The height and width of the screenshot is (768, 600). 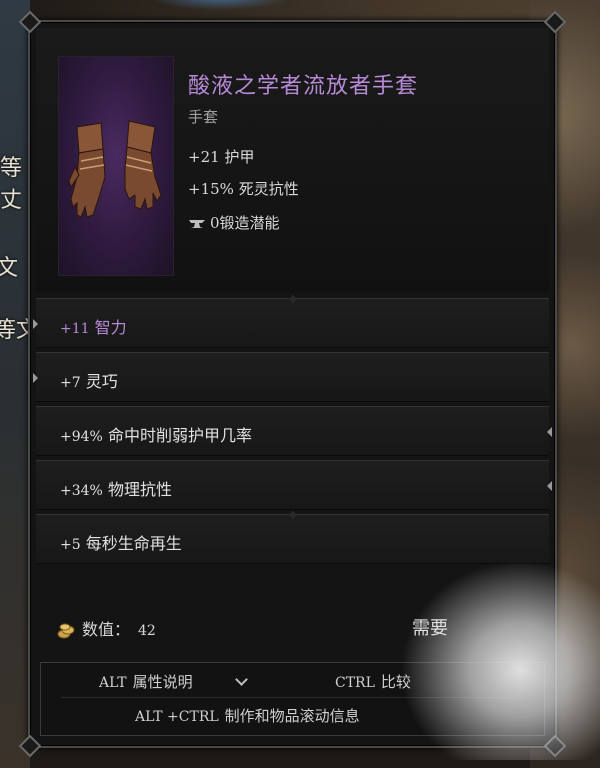 I want to click on forge-value: 0, so click(x=215, y=223).